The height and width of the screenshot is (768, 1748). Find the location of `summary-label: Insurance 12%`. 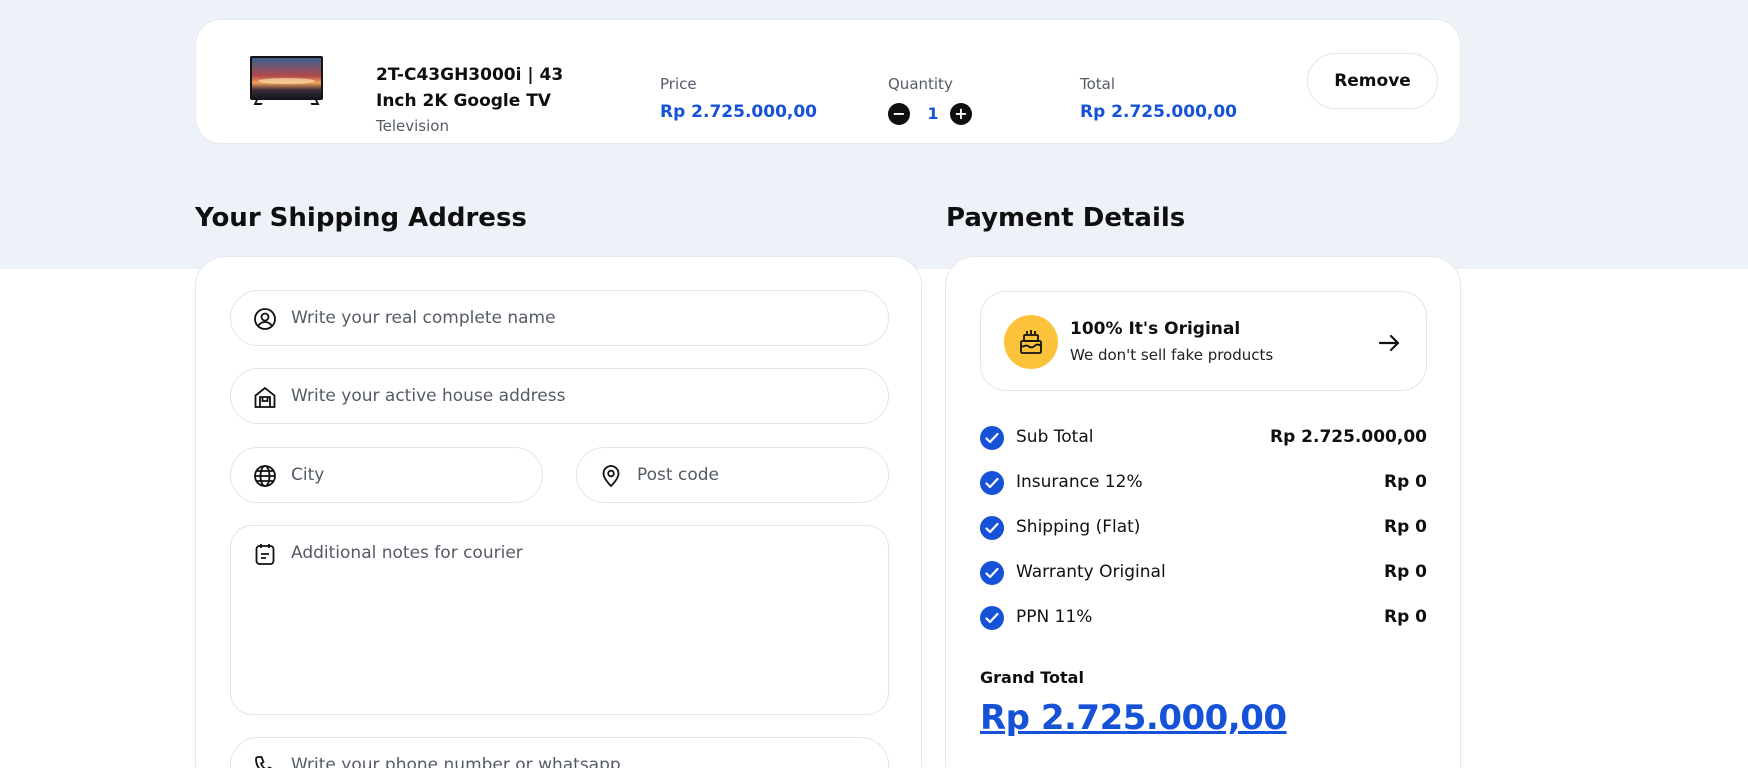

summary-label: Insurance 12% is located at coordinates (1079, 482).